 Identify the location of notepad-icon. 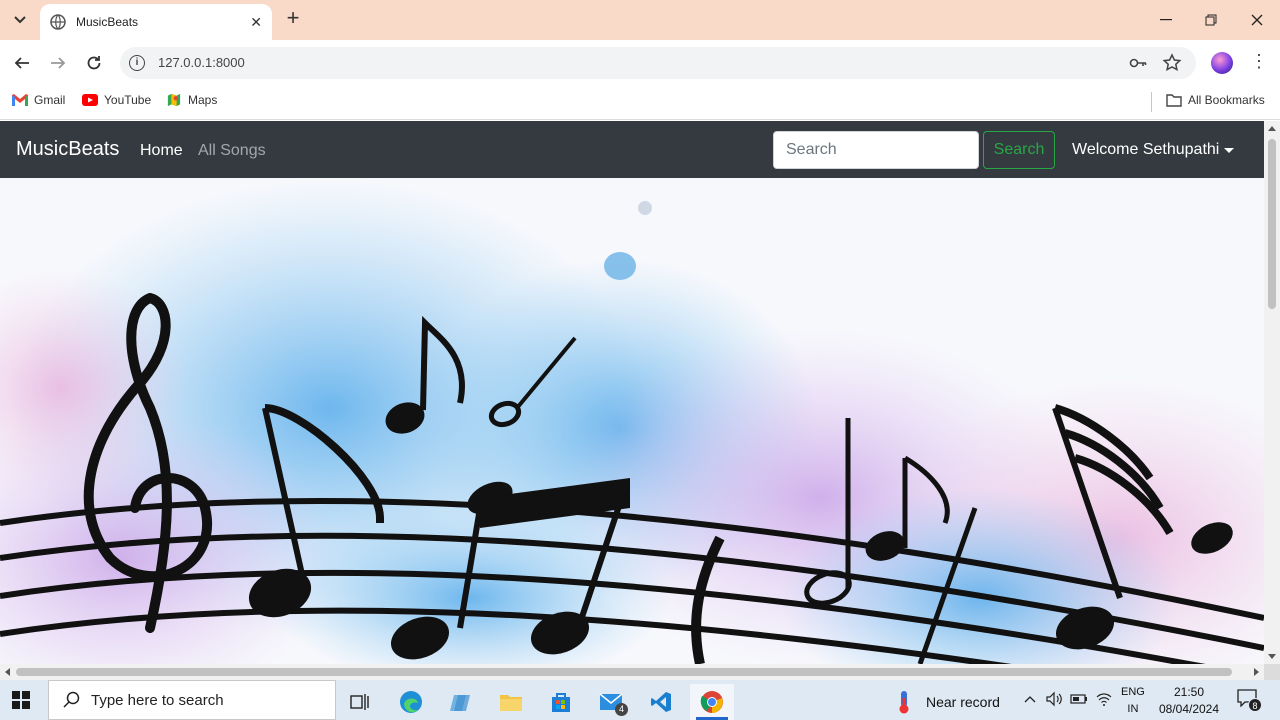
(460, 703).